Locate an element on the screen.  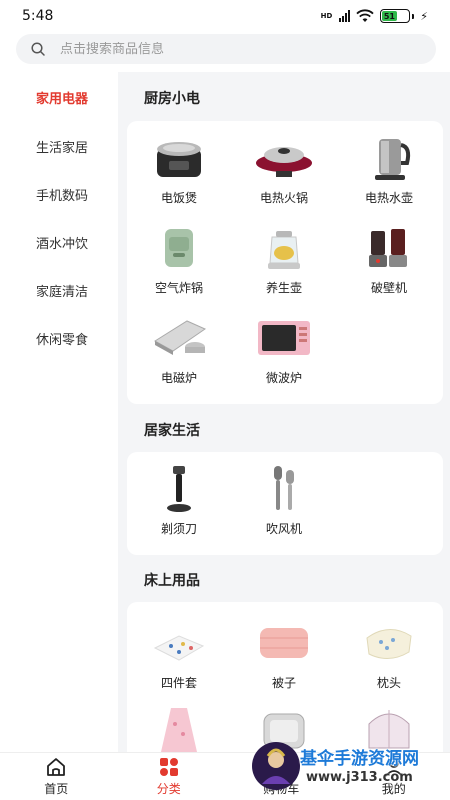
sidebar-item-drinks: 酒水冲饮 is located at coordinates (59, 242).